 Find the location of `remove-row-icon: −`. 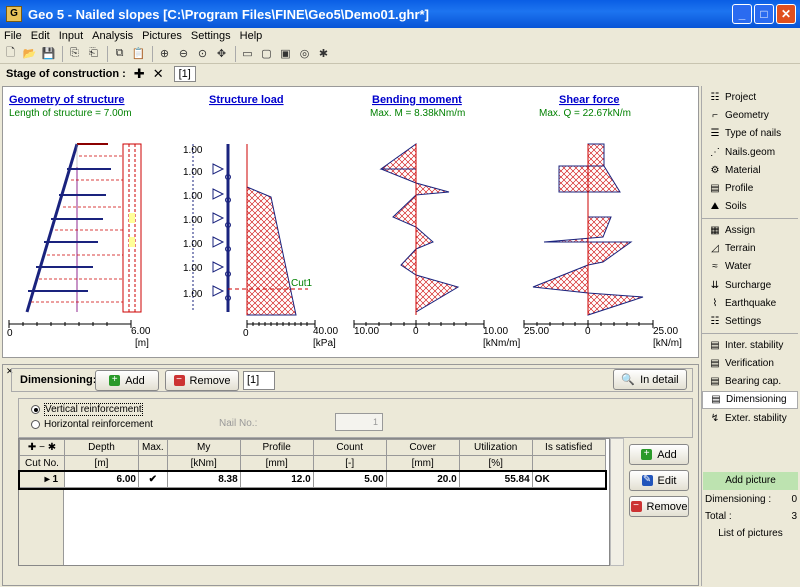

remove-row-icon: − is located at coordinates (42, 447).